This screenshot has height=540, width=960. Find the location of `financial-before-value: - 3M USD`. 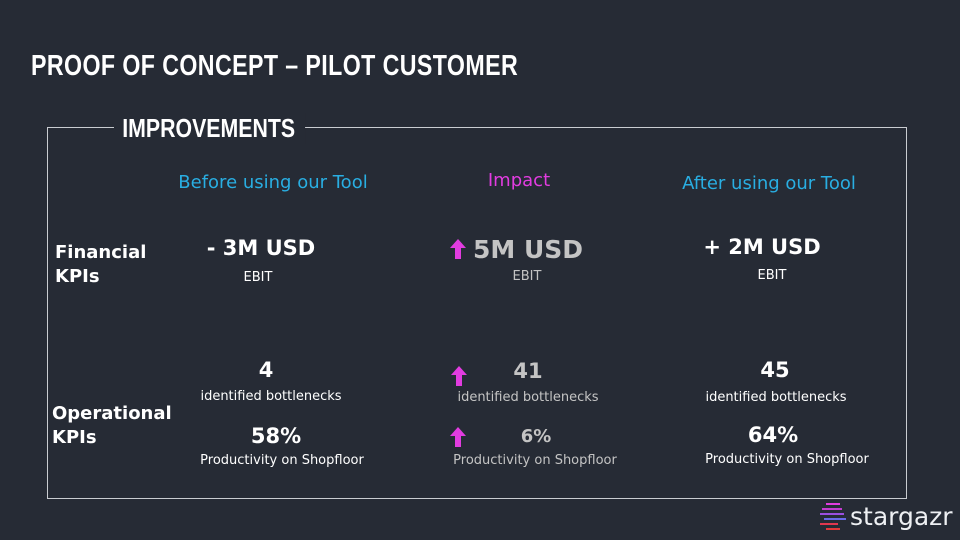

financial-before-value: - 3M USD is located at coordinates (261, 248).